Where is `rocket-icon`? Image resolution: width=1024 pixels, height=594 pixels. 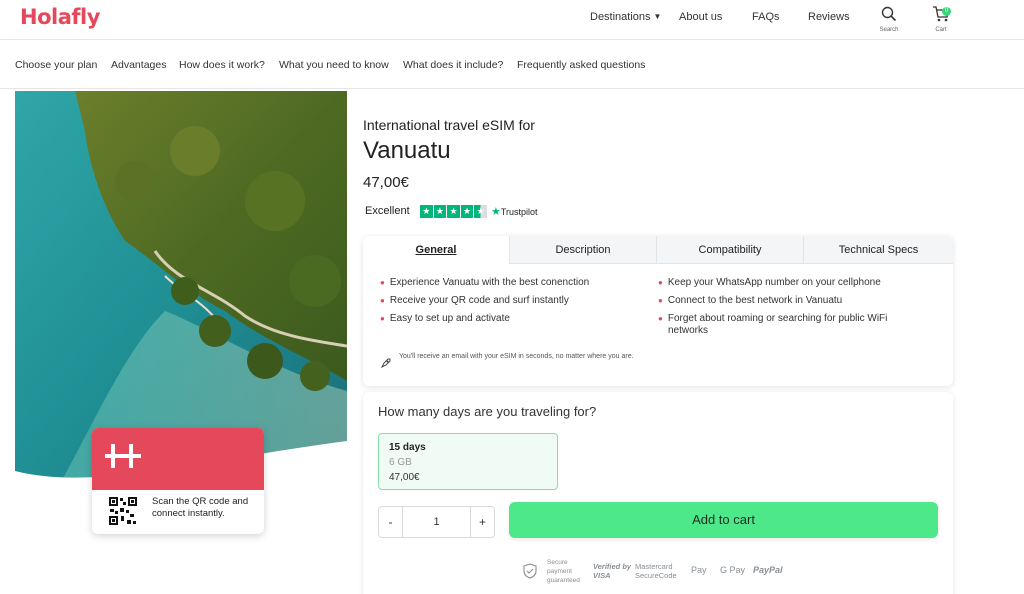
rocket-icon is located at coordinates (385, 363).